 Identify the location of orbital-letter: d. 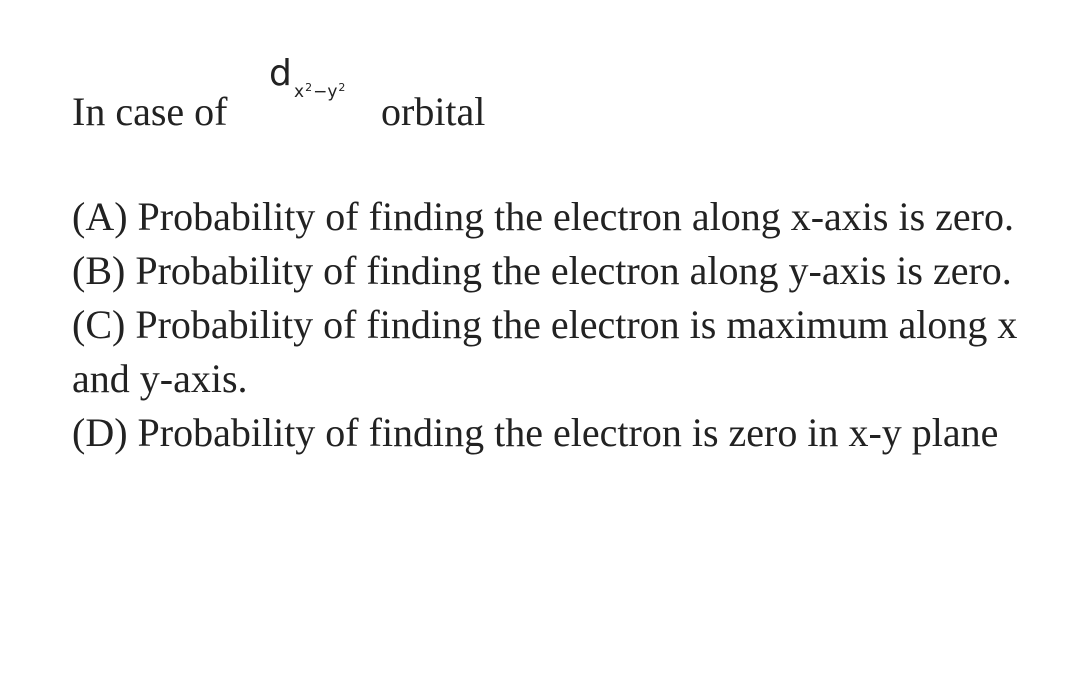
(280, 73).